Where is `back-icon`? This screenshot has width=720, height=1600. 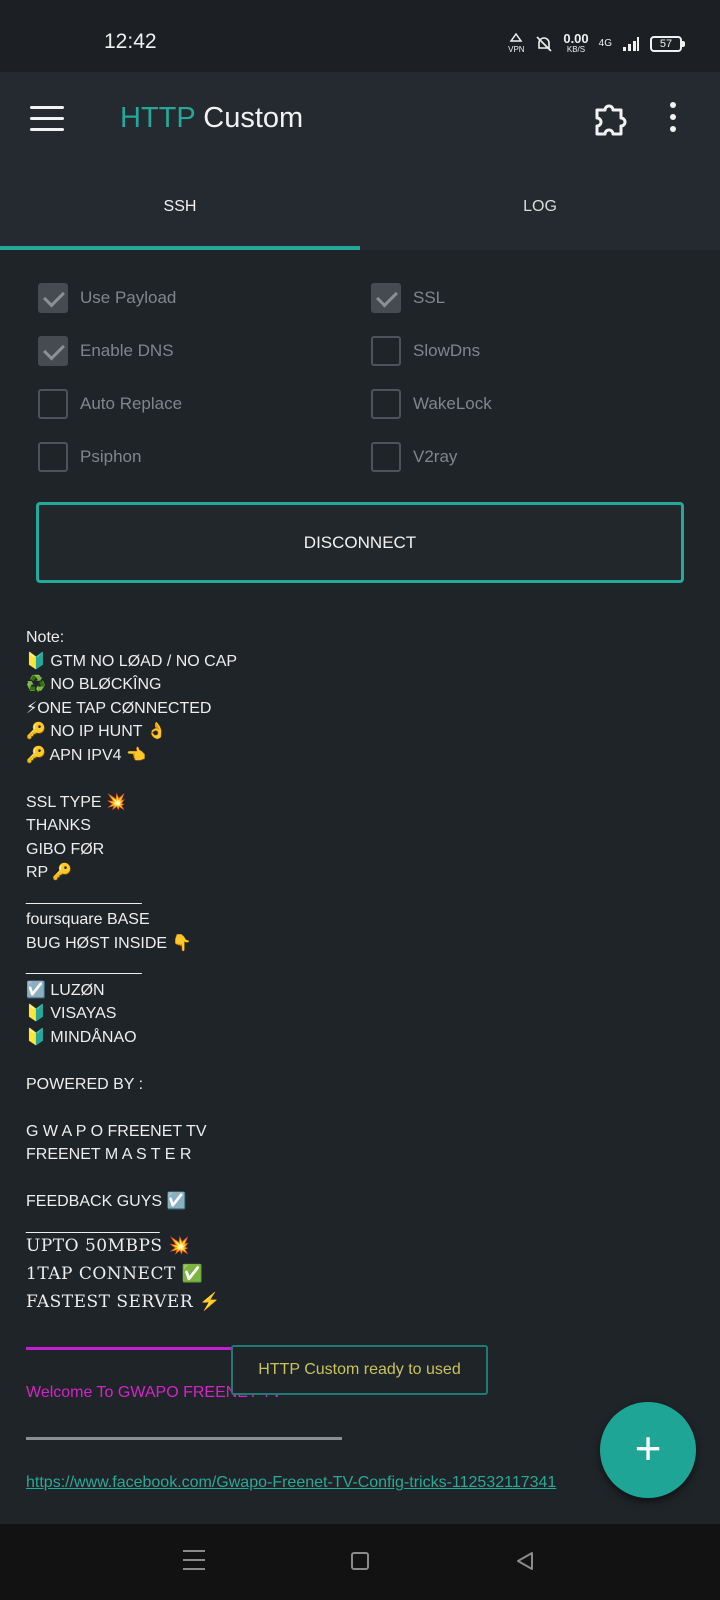
back-icon is located at coordinates (525, 1561).